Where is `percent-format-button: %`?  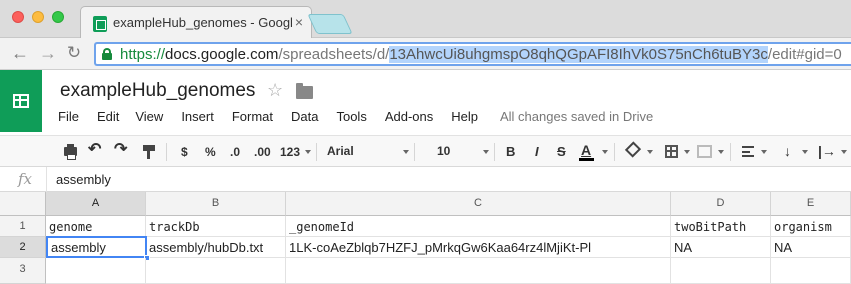 percent-format-button: % is located at coordinates (210, 152).